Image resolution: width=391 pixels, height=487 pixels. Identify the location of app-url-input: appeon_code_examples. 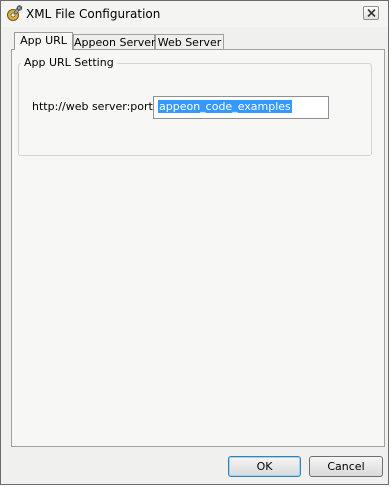
(241, 107).